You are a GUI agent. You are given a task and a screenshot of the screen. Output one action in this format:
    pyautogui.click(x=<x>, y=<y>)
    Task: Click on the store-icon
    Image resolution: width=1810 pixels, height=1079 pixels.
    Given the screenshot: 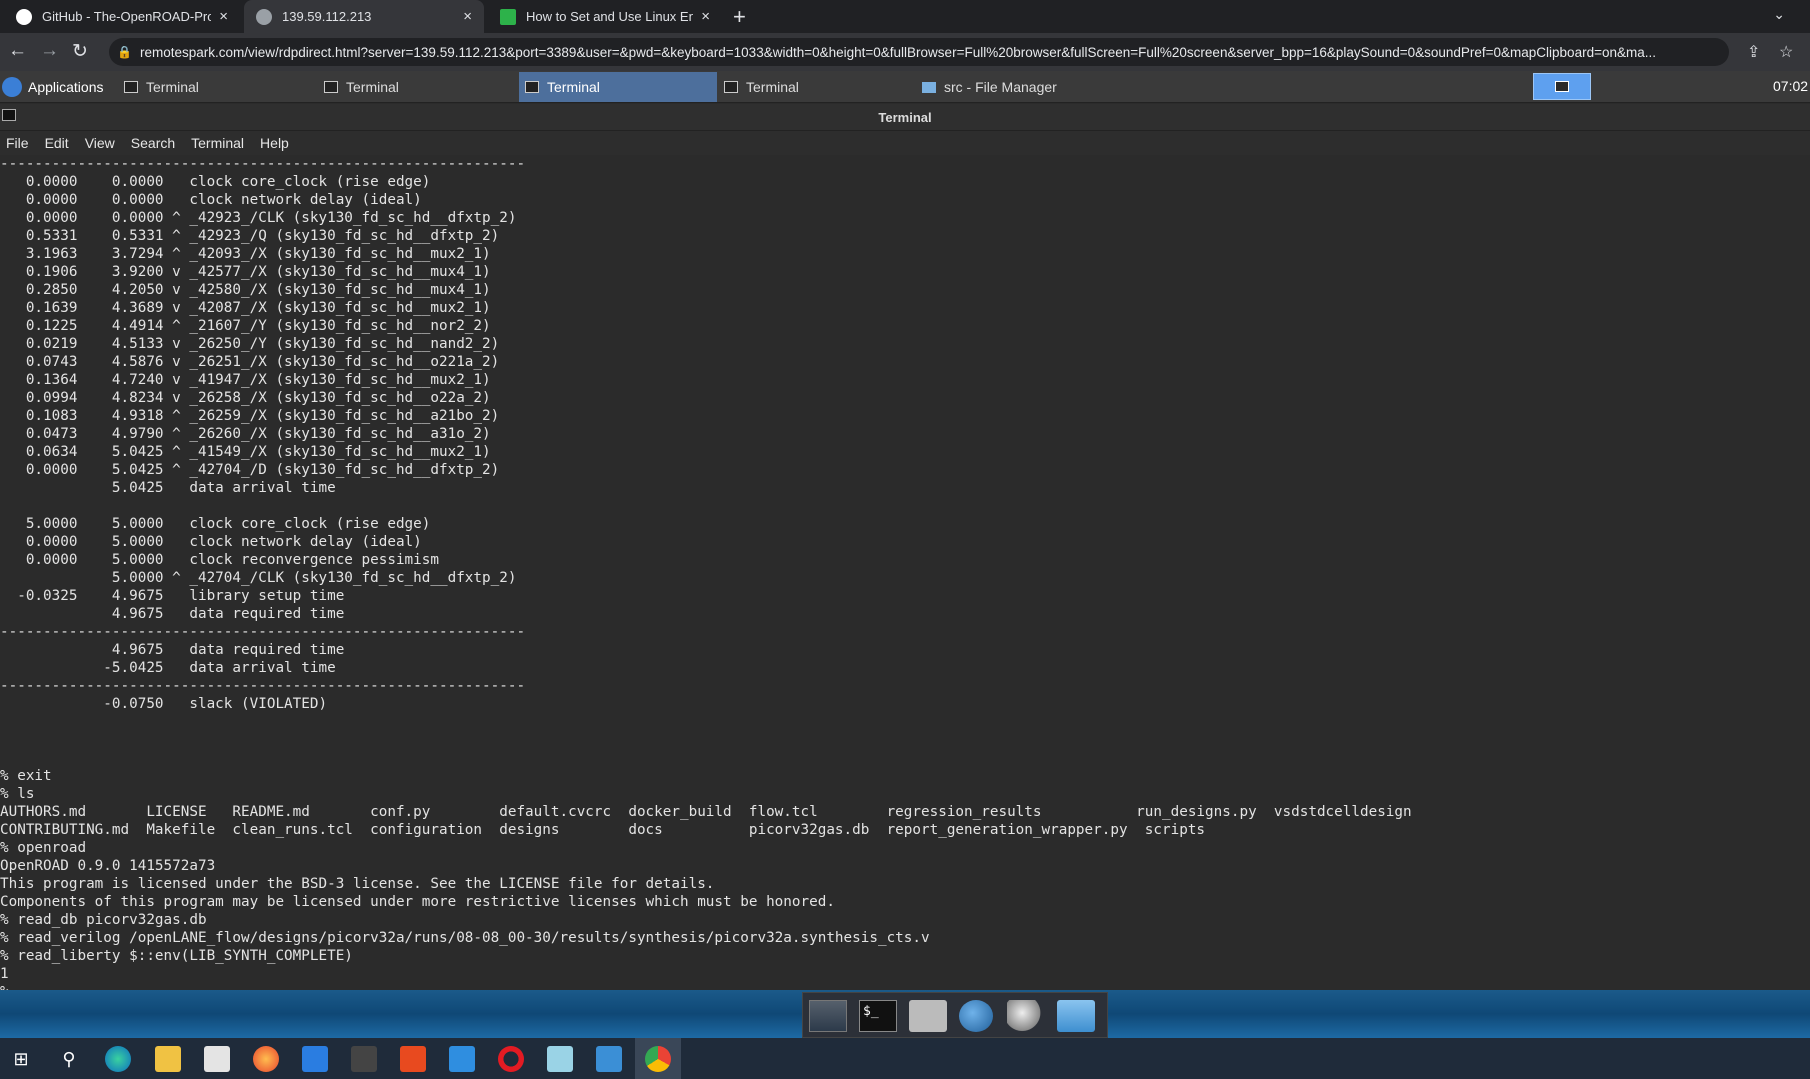 What is the action you would take?
    pyautogui.click(x=217, y=1059)
    